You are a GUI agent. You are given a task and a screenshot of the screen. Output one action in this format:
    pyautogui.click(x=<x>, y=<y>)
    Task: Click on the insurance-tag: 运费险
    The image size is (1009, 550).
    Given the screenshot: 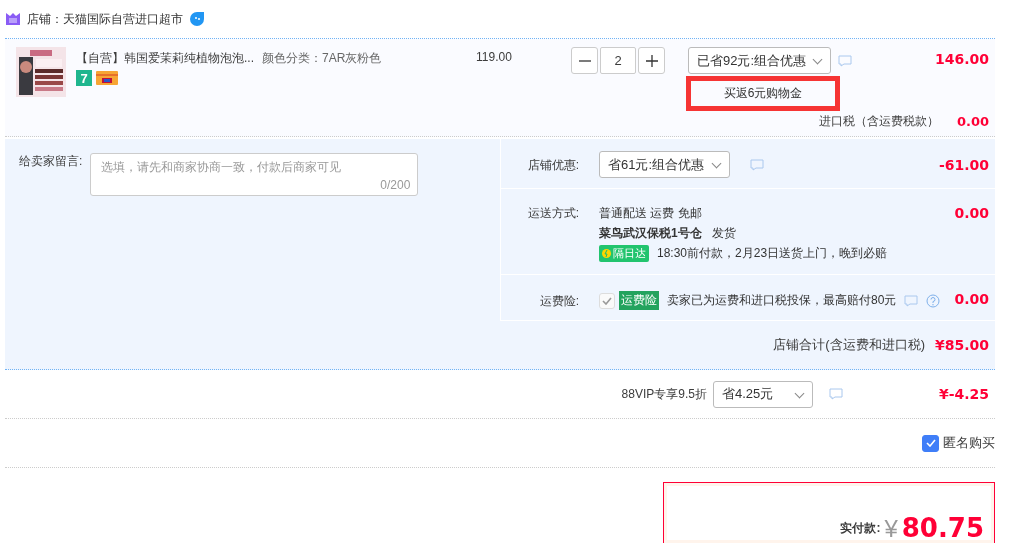 What is the action you would take?
    pyautogui.click(x=639, y=300)
    